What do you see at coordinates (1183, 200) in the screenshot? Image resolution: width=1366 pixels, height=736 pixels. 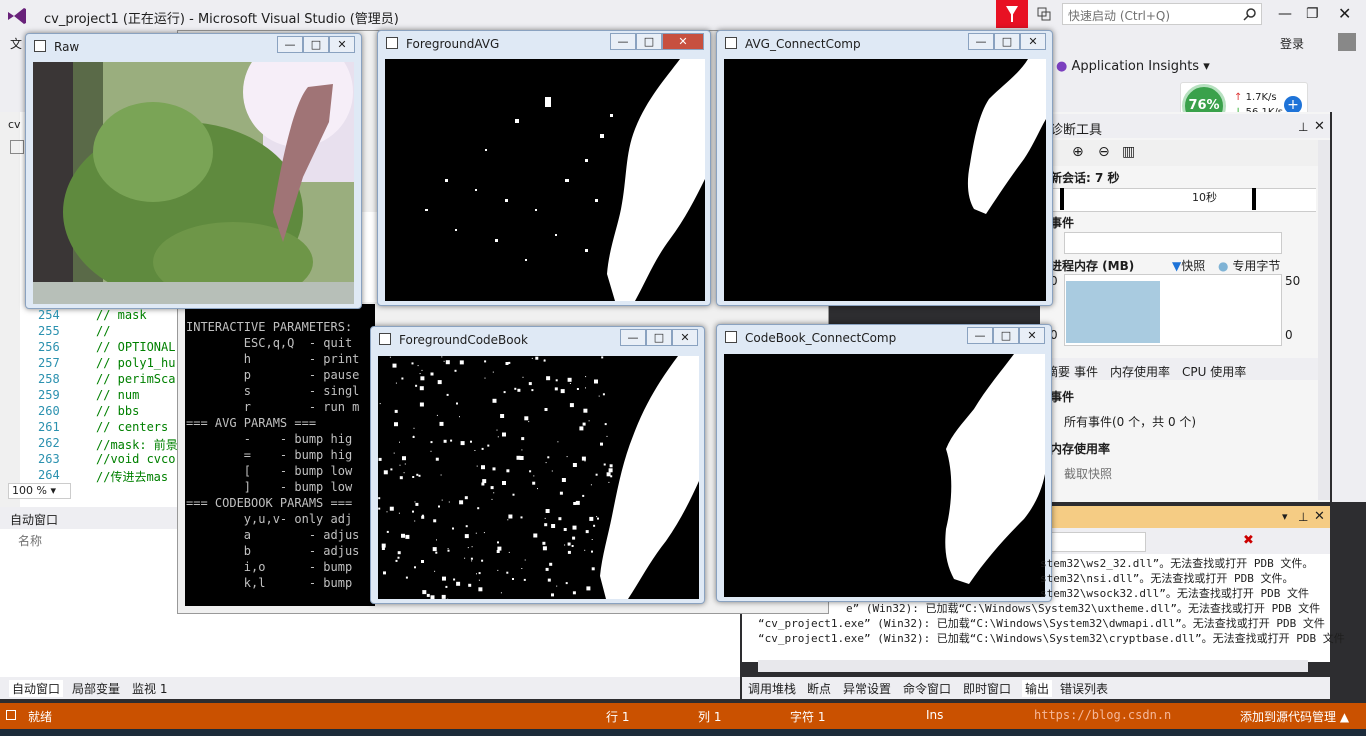 I see `diag-timeline` at bounding box center [1183, 200].